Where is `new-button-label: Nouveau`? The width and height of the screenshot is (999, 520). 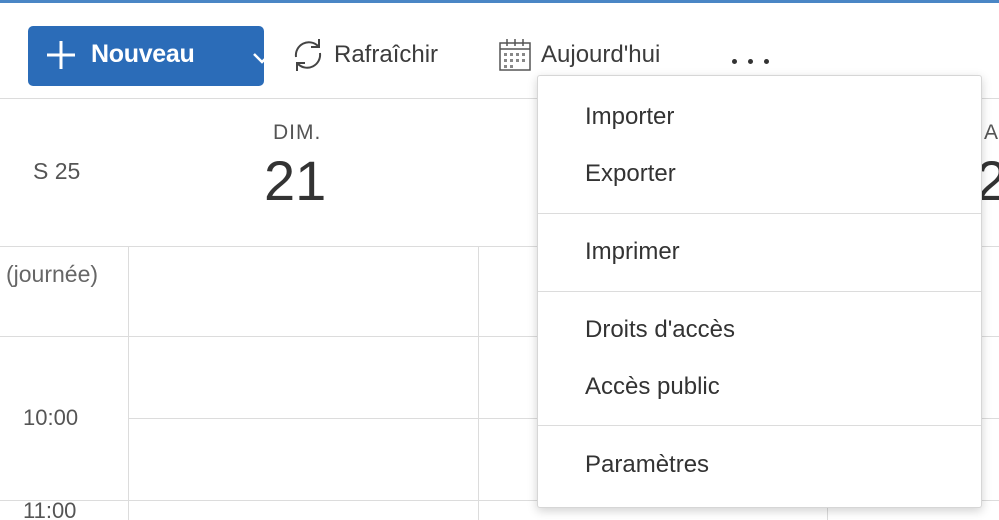 new-button-label: Nouveau is located at coordinates (143, 54).